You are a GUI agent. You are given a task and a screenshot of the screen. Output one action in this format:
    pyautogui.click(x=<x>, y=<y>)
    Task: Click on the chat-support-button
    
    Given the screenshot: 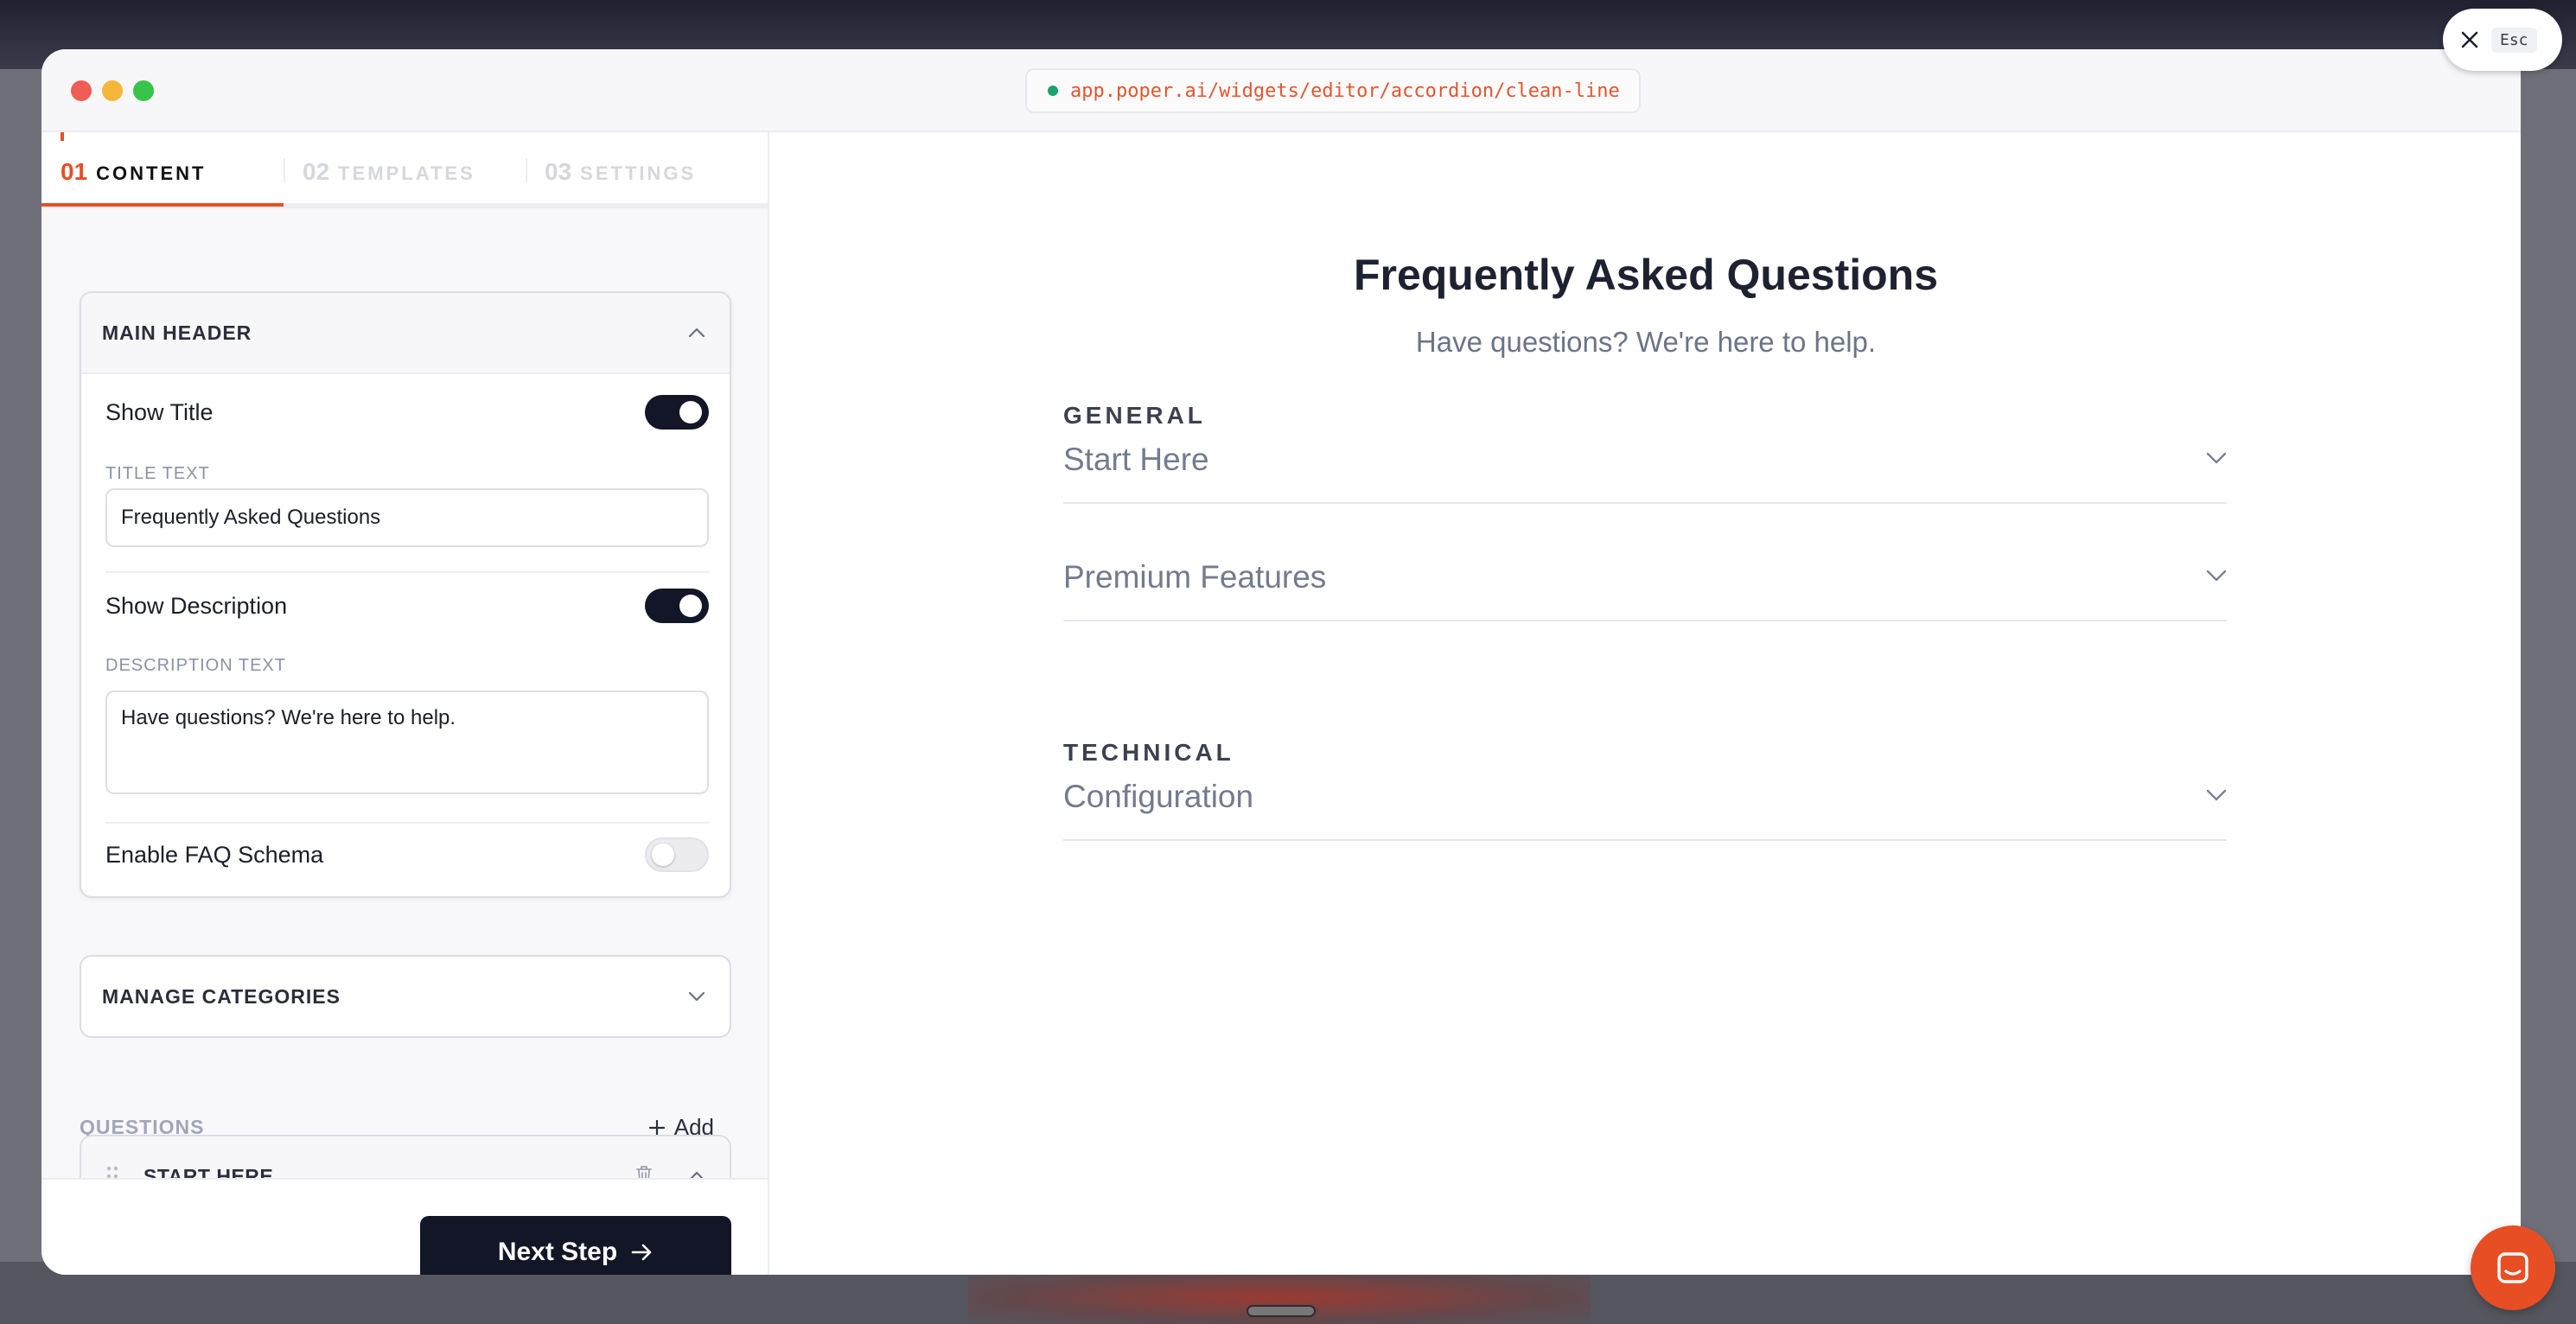 What is the action you would take?
    pyautogui.click(x=2513, y=1267)
    